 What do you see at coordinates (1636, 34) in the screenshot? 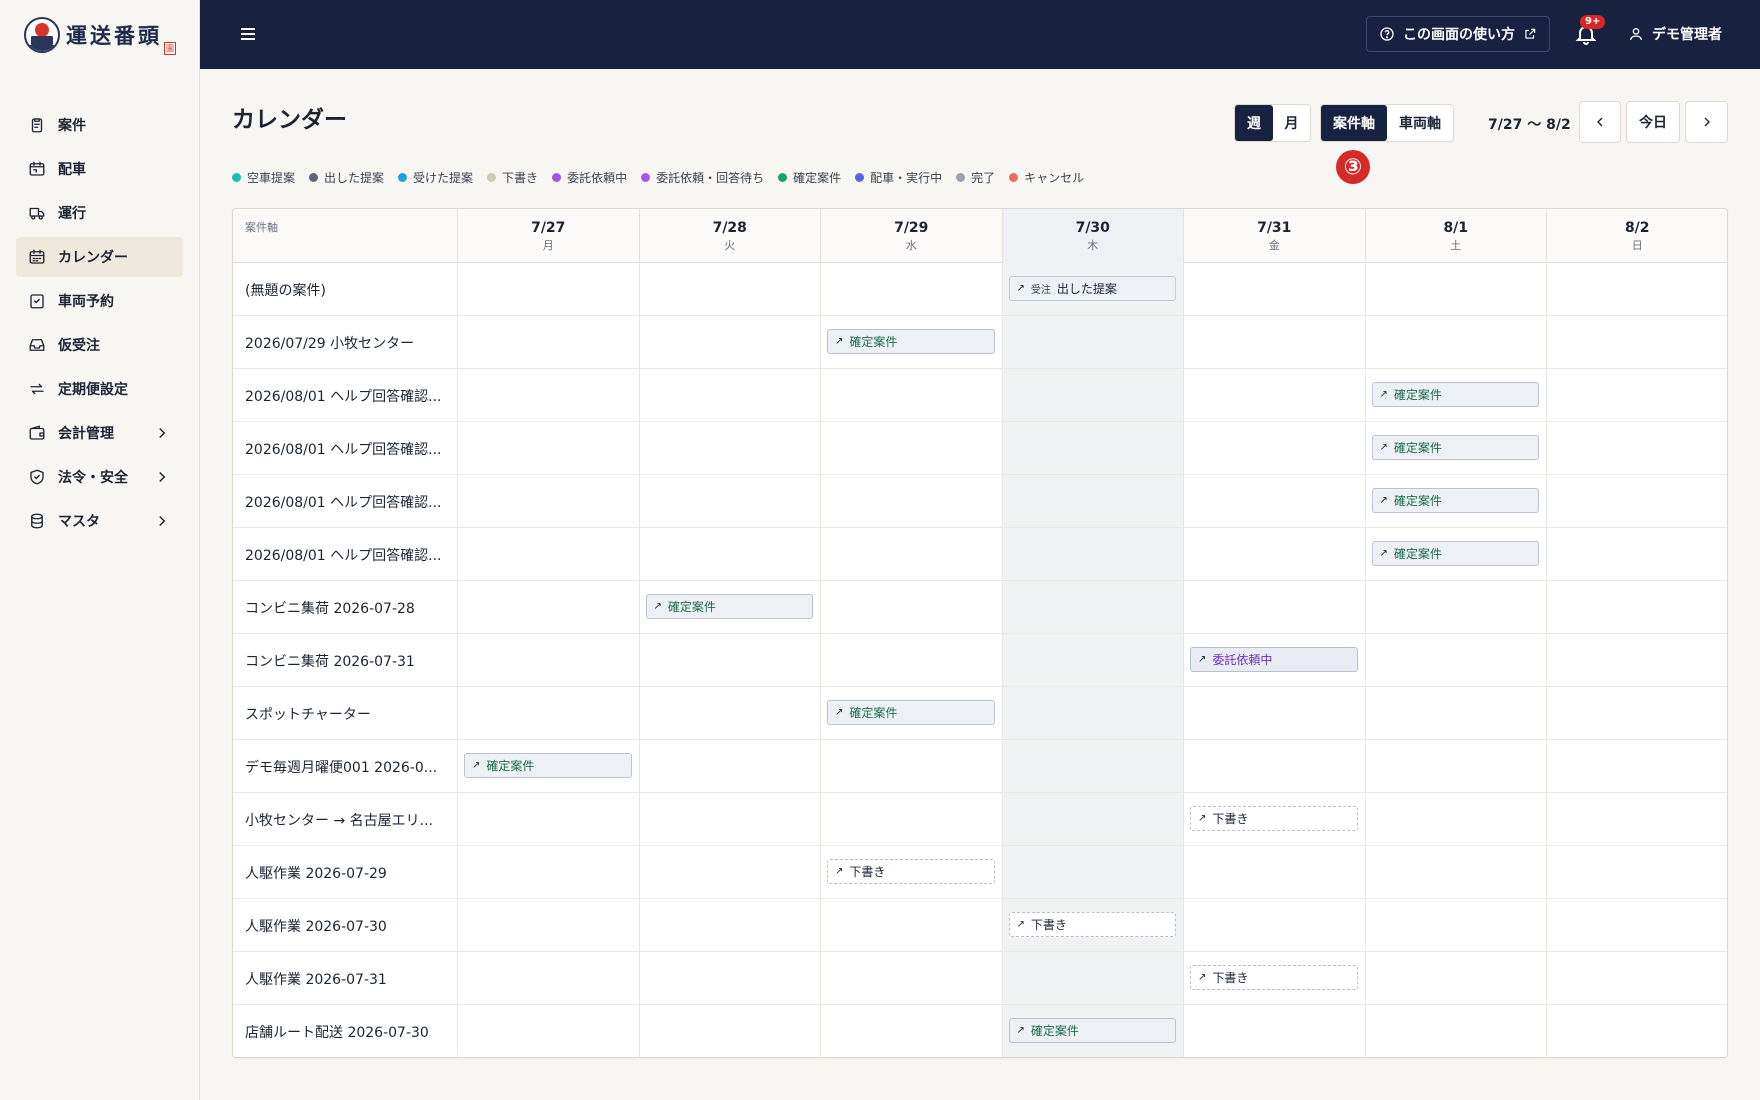
I see `user-icon` at bounding box center [1636, 34].